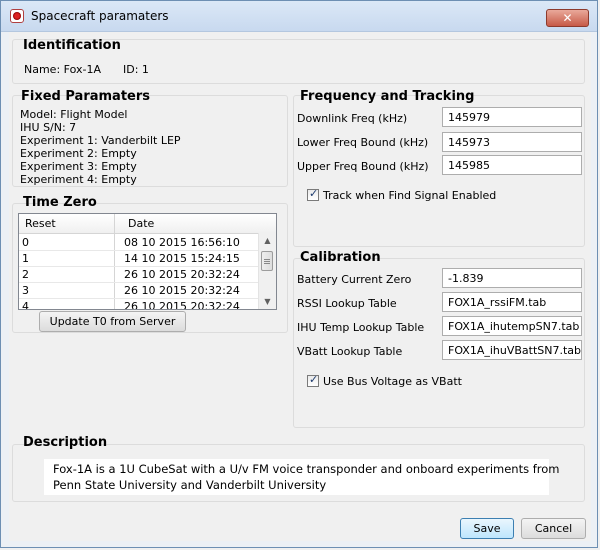 Image resolution: width=600 pixels, height=550 pixels. I want to click on vertical-scrollbar: ▲ ▼, so click(267, 271).